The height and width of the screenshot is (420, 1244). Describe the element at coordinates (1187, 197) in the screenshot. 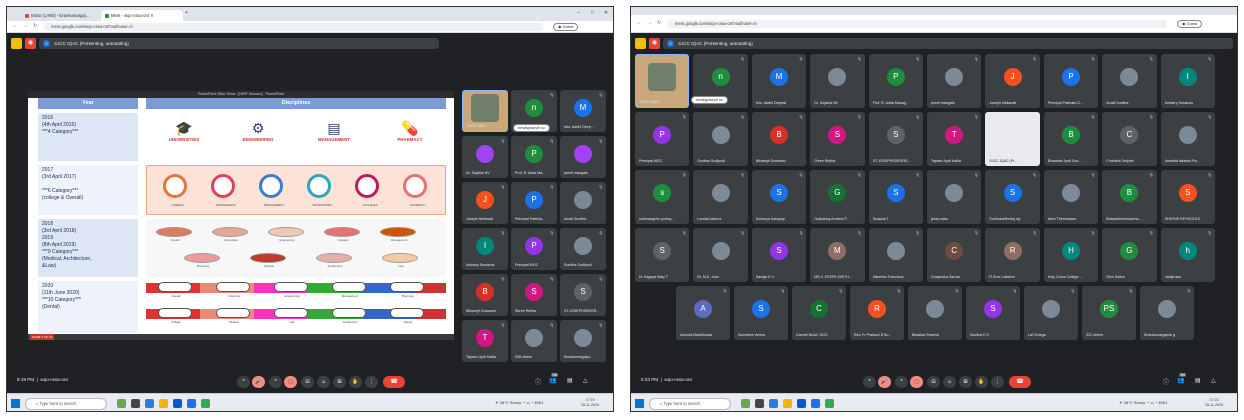

I see `participant-tile: S 🎙 SHAYNE REYNOLDS` at that location.